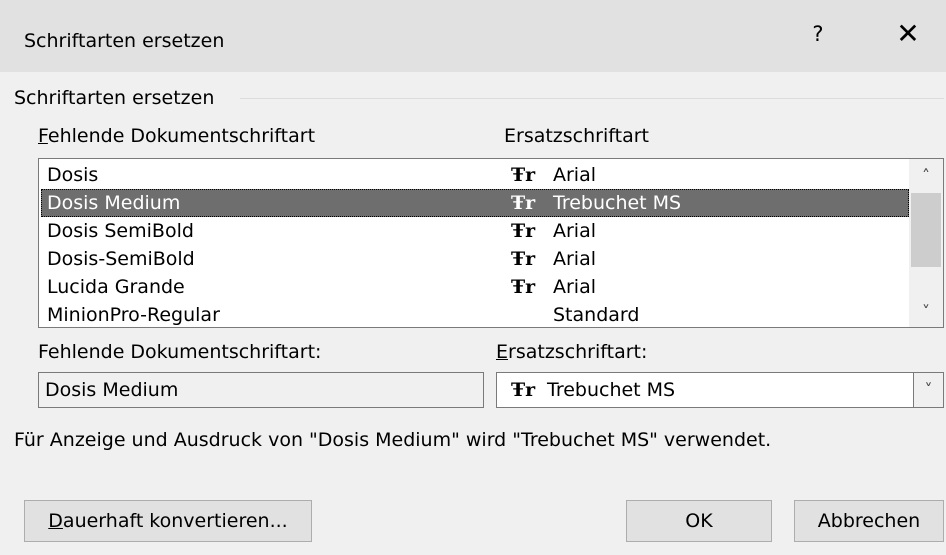 The height and width of the screenshot is (555, 946). What do you see at coordinates (475, 259) in the screenshot?
I see `list-row: Dosis-SemiBold Ŧr Arial` at bounding box center [475, 259].